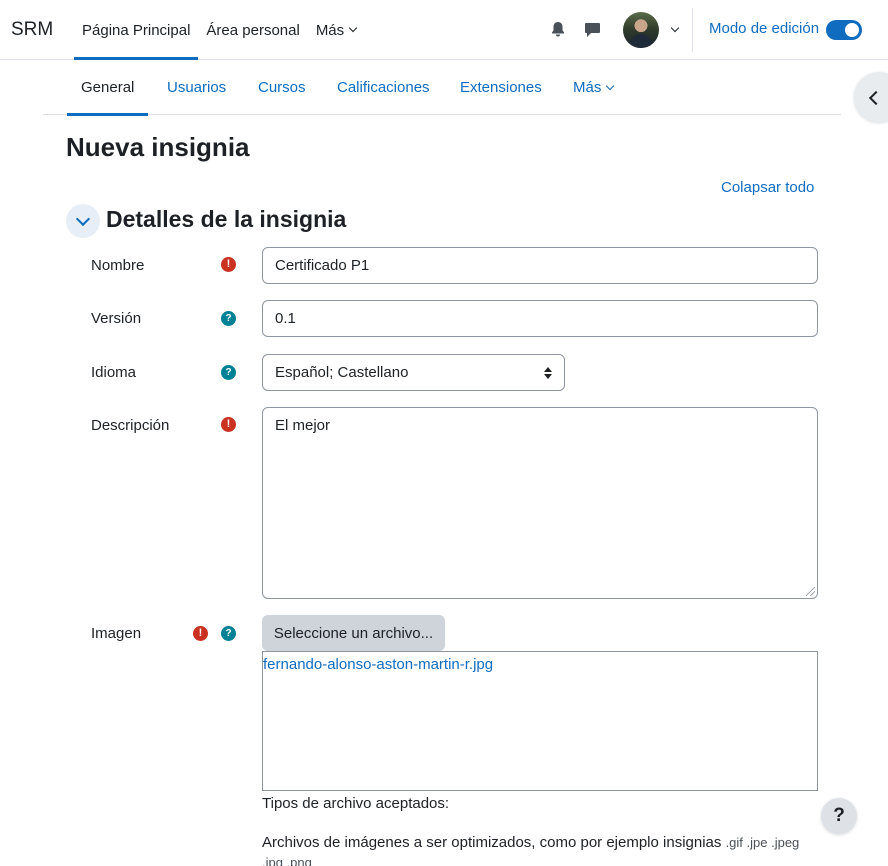 Image resolution: width=888 pixels, height=866 pixels. I want to click on image-label: Imagen, so click(116, 633).